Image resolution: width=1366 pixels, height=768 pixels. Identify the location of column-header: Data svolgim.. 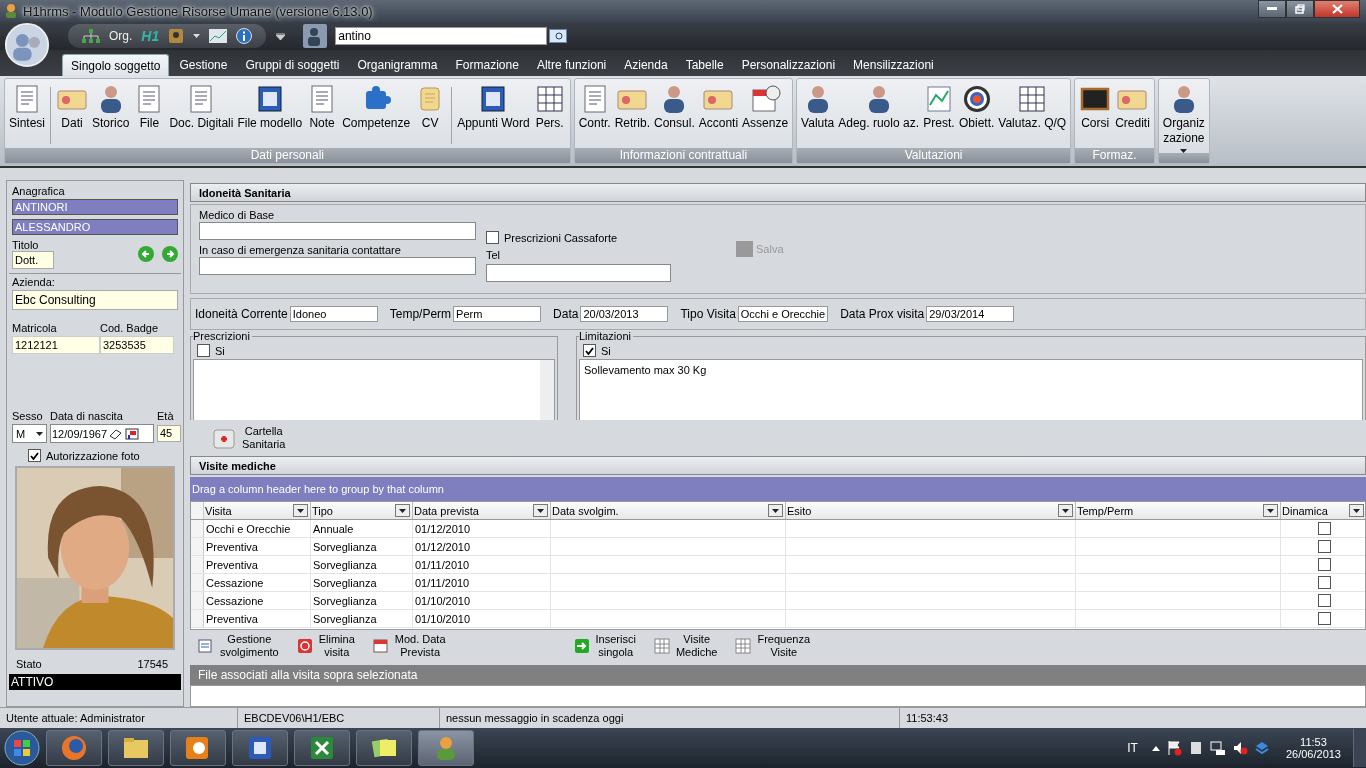
(668, 510).